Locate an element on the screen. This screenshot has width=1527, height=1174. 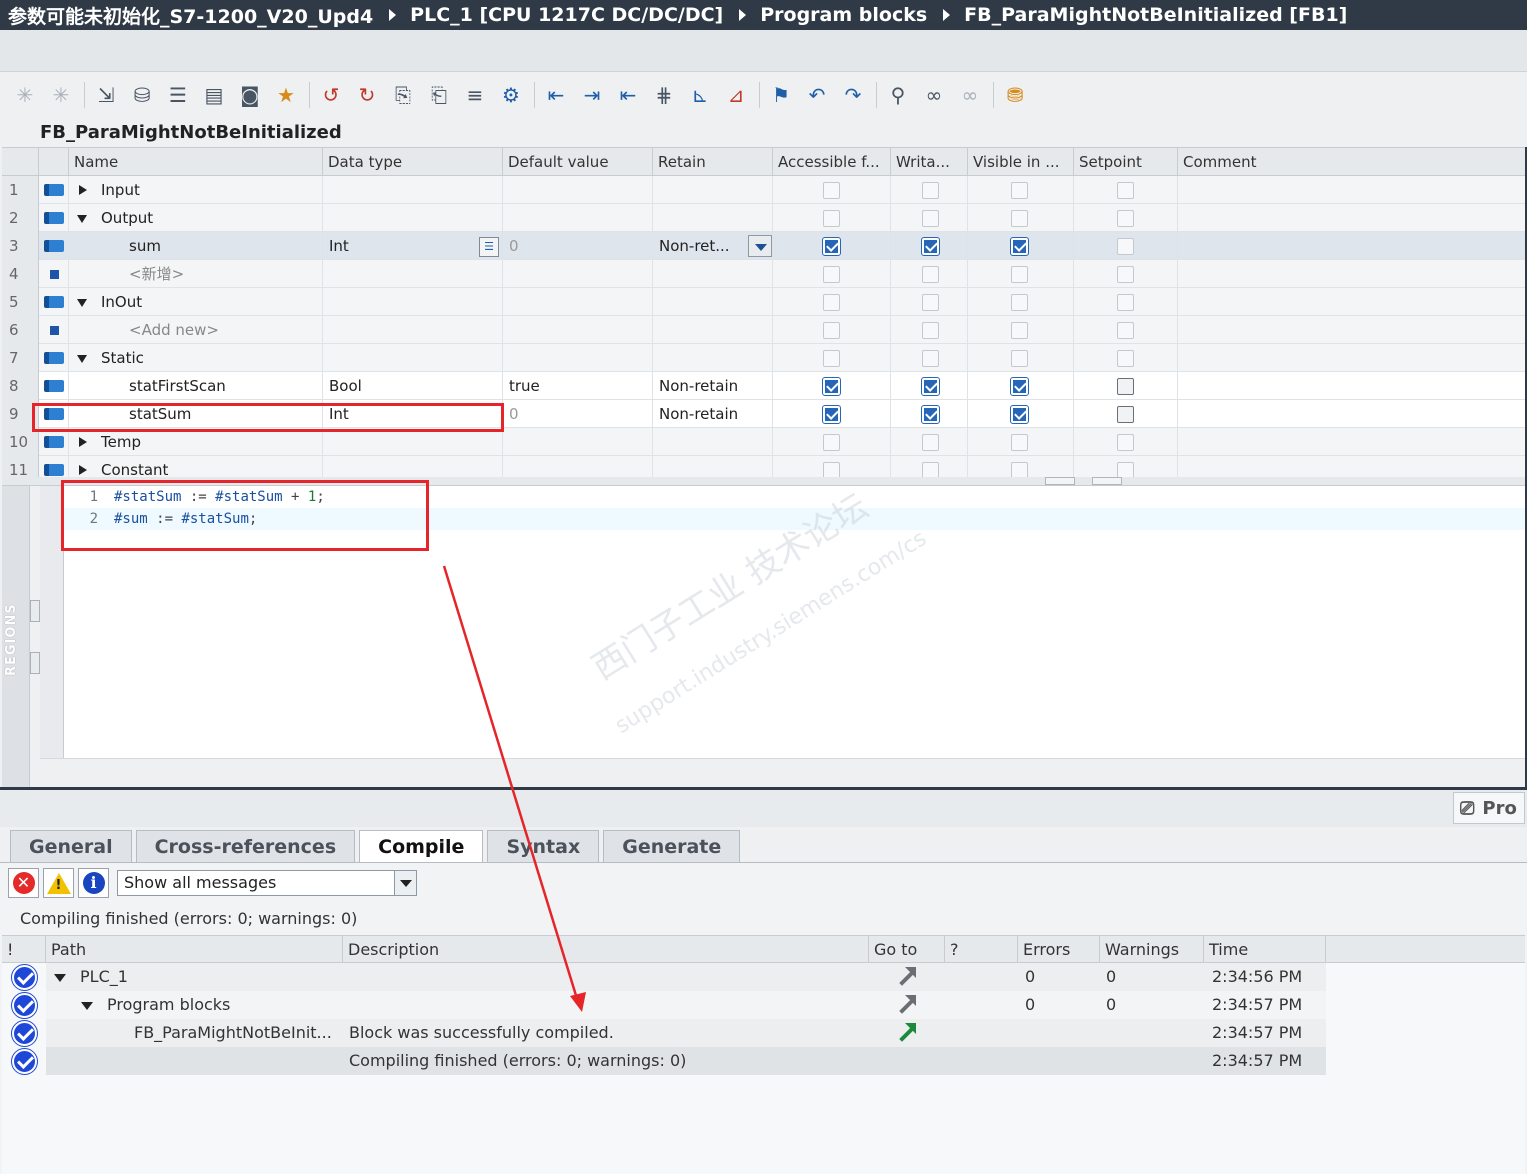
row-add-new: <新增> is located at coordinates (196, 274).